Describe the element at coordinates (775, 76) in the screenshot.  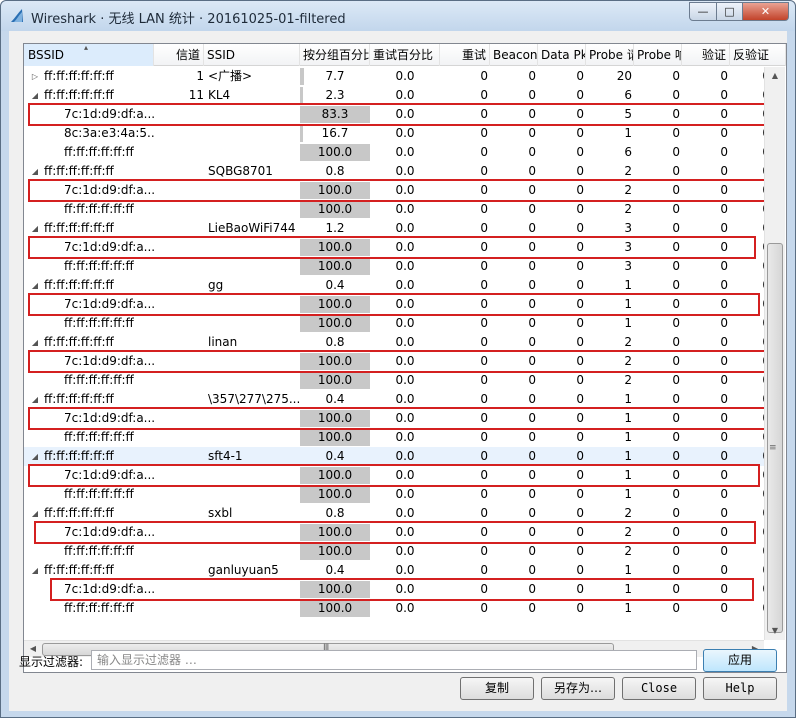
I see `scroll-up-icon: ▲` at that location.